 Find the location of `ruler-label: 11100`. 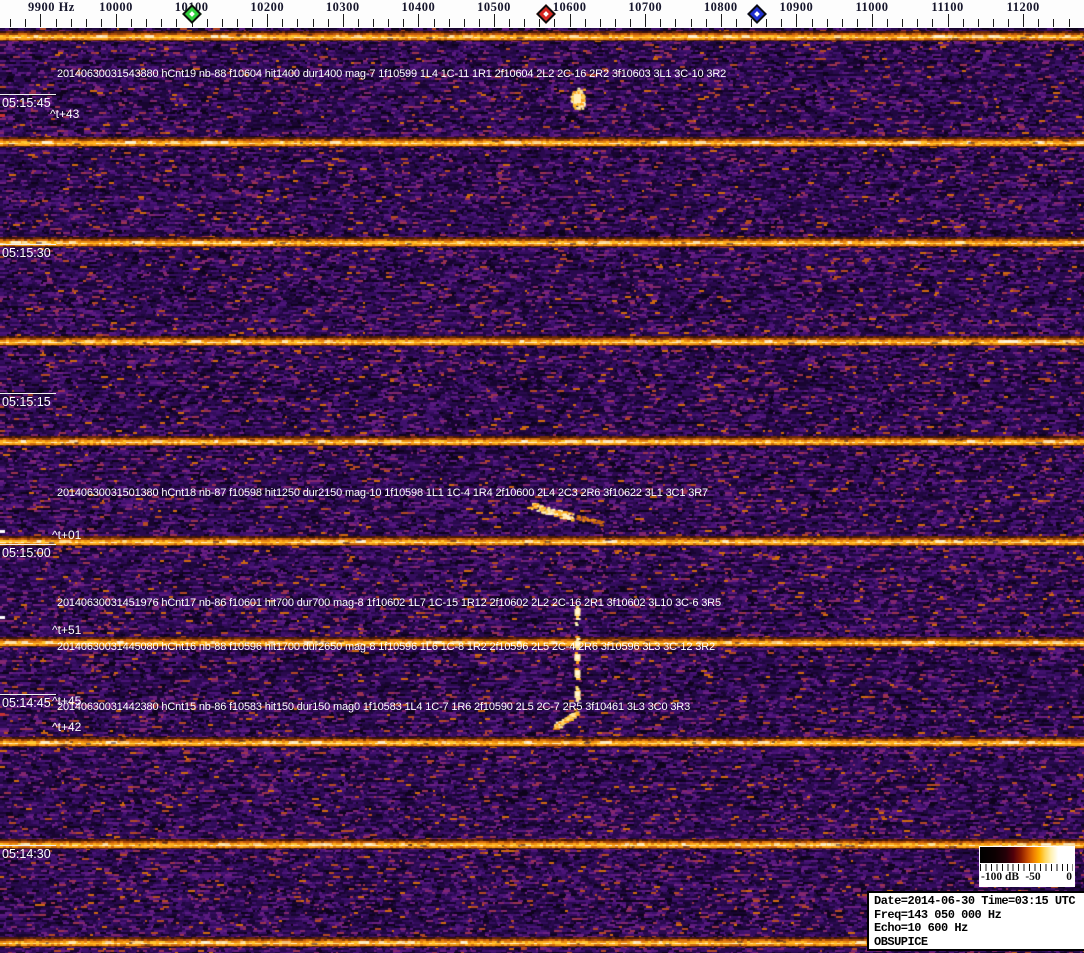

ruler-label: 11100 is located at coordinates (947, 7).